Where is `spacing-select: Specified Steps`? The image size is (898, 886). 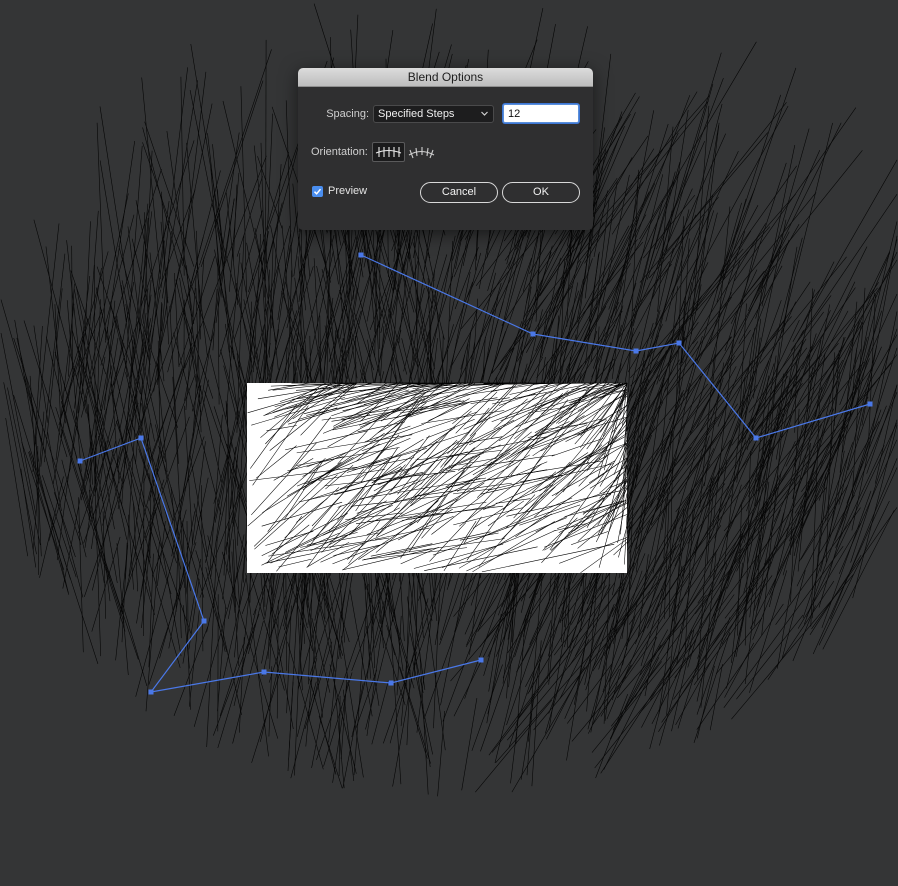
spacing-select: Specified Steps is located at coordinates (433, 113).